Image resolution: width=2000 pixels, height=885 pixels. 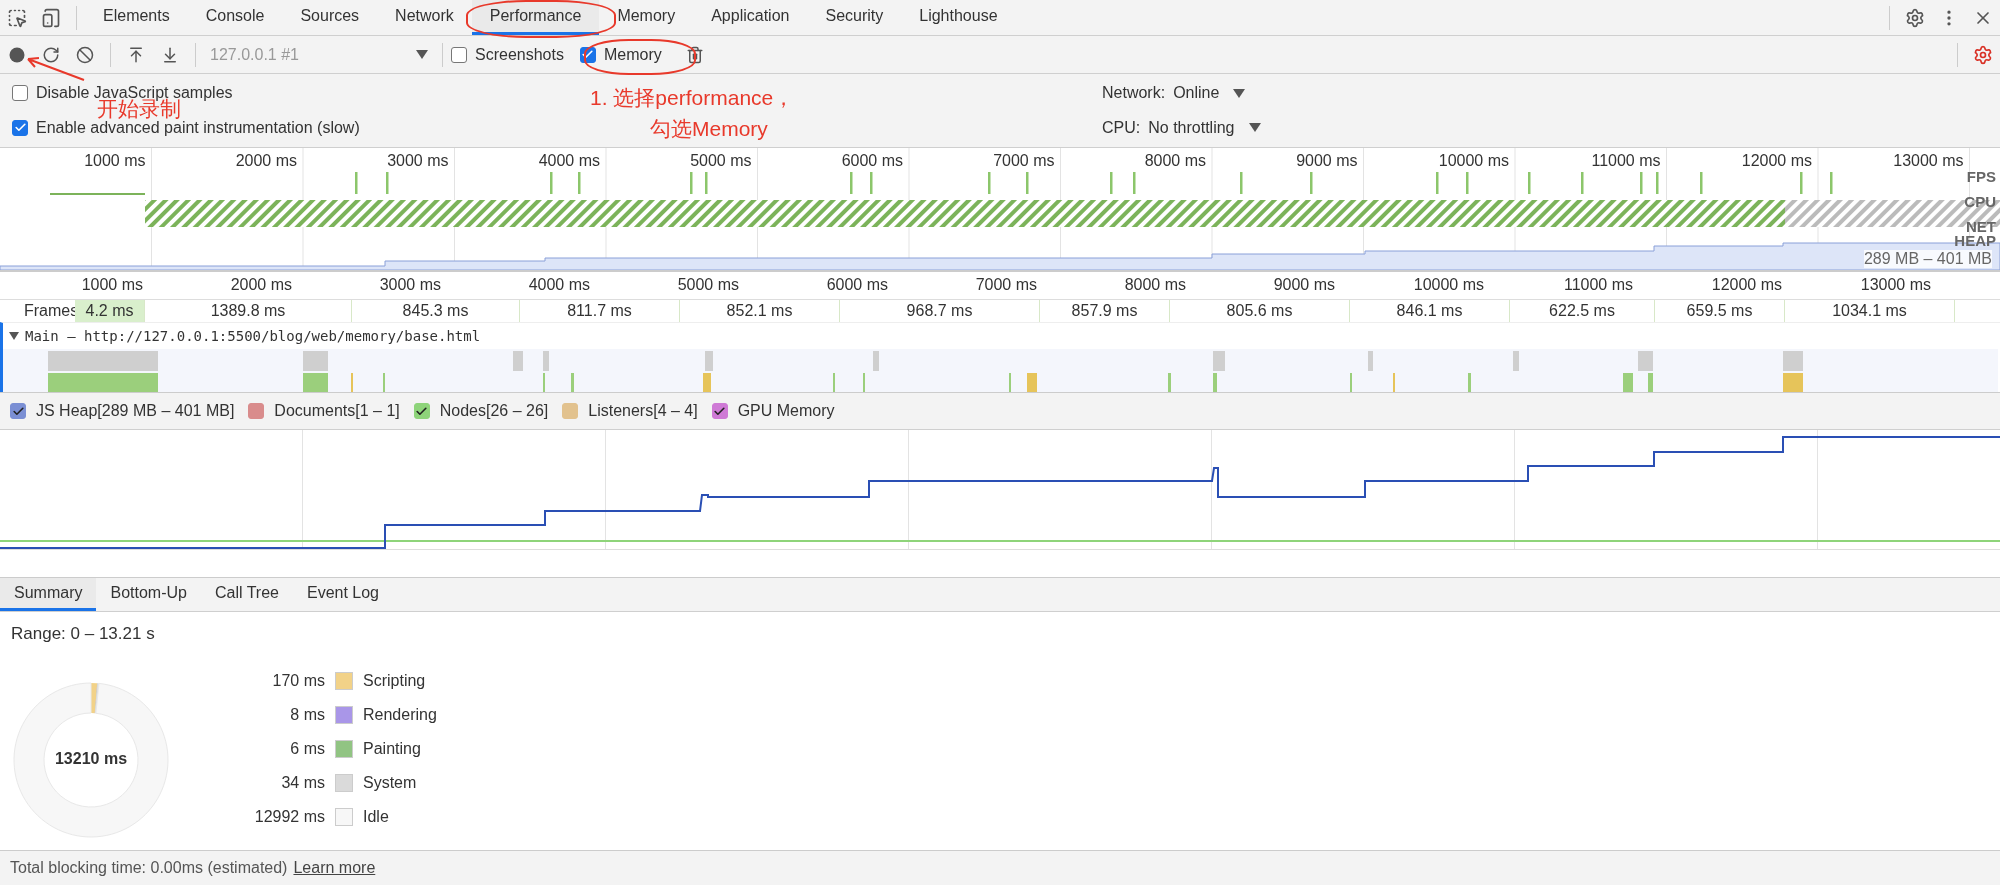 What do you see at coordinates (136, 17) in the screenshot?
I see `panel-tab: Elements` at bounding box center [136, 17].